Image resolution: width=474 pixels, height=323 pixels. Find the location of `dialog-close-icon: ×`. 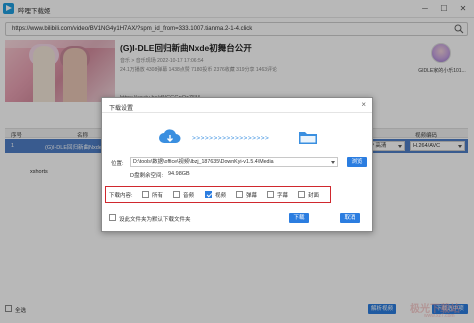

dialog-close-icon: × is located at coordinates (363, 104).